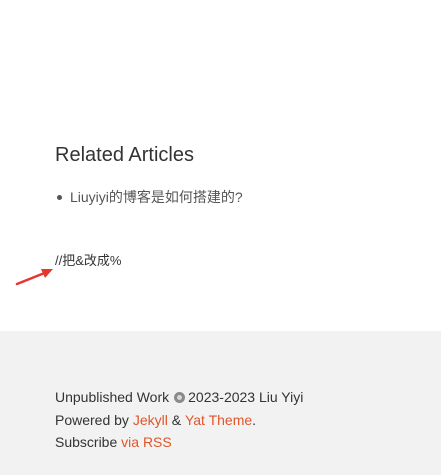 This screenshot has width=441, height=475. Describe the element at coordinates (124, 155) in the screenshot. I see `related-articles-heading: Related Articles` at that location.